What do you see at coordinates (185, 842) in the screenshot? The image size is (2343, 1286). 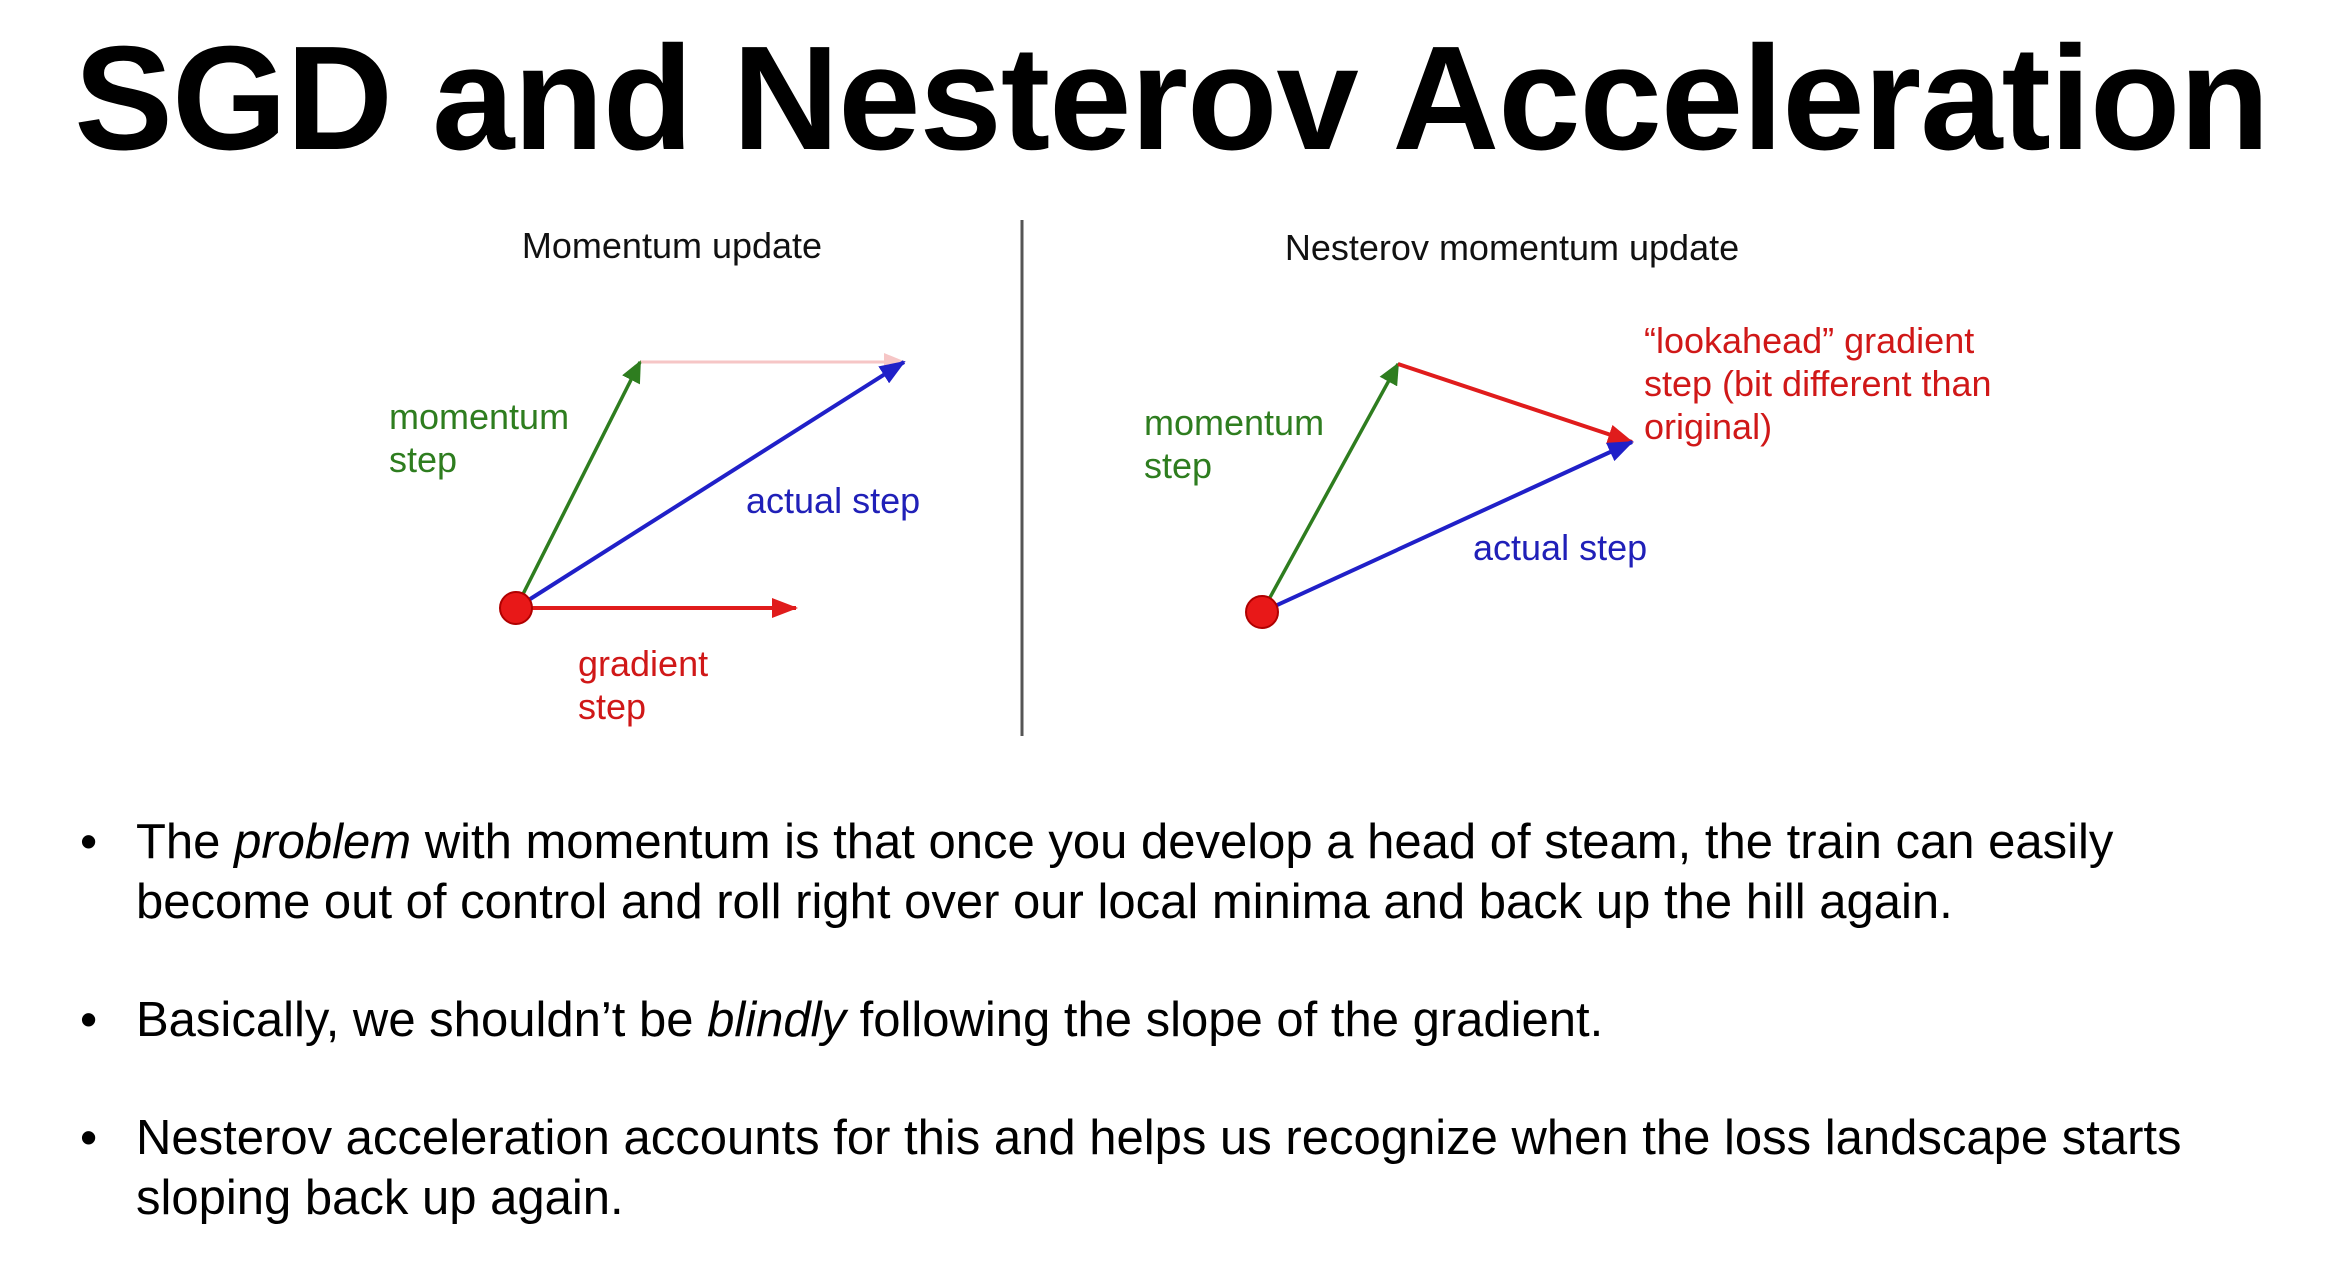 I see `bullet-text: The` at bounding box center [185, 842].